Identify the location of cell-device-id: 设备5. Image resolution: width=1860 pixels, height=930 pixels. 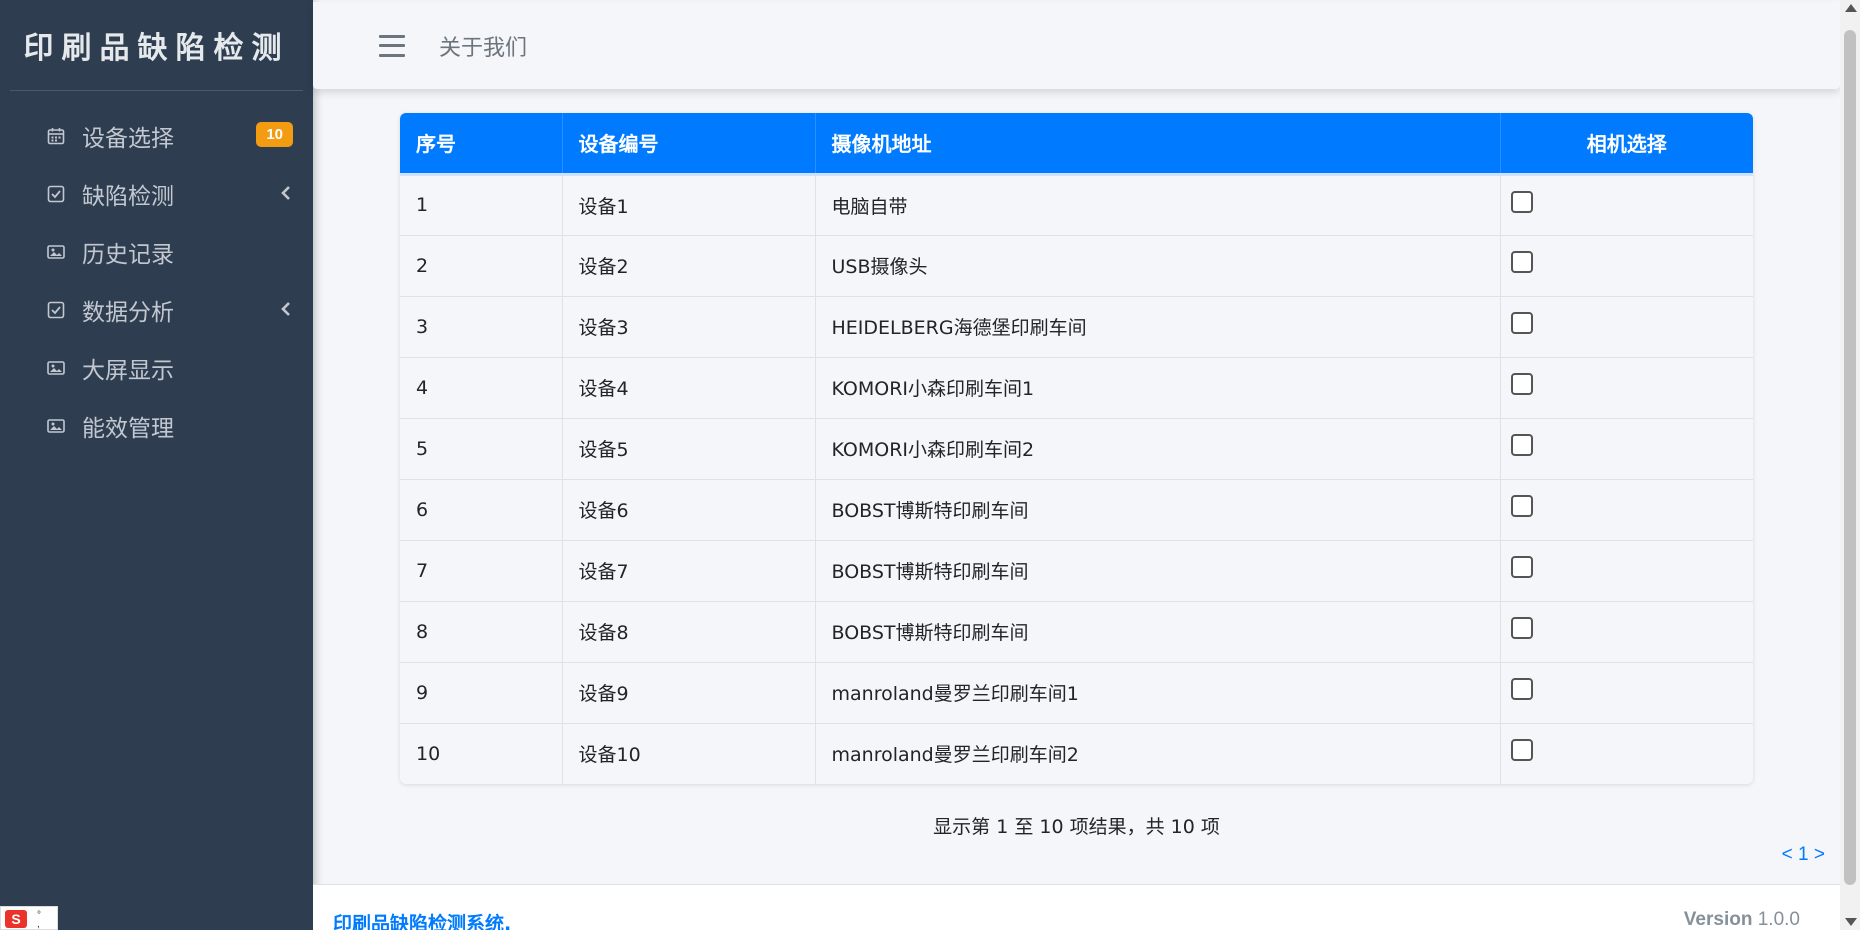
(689, 448).